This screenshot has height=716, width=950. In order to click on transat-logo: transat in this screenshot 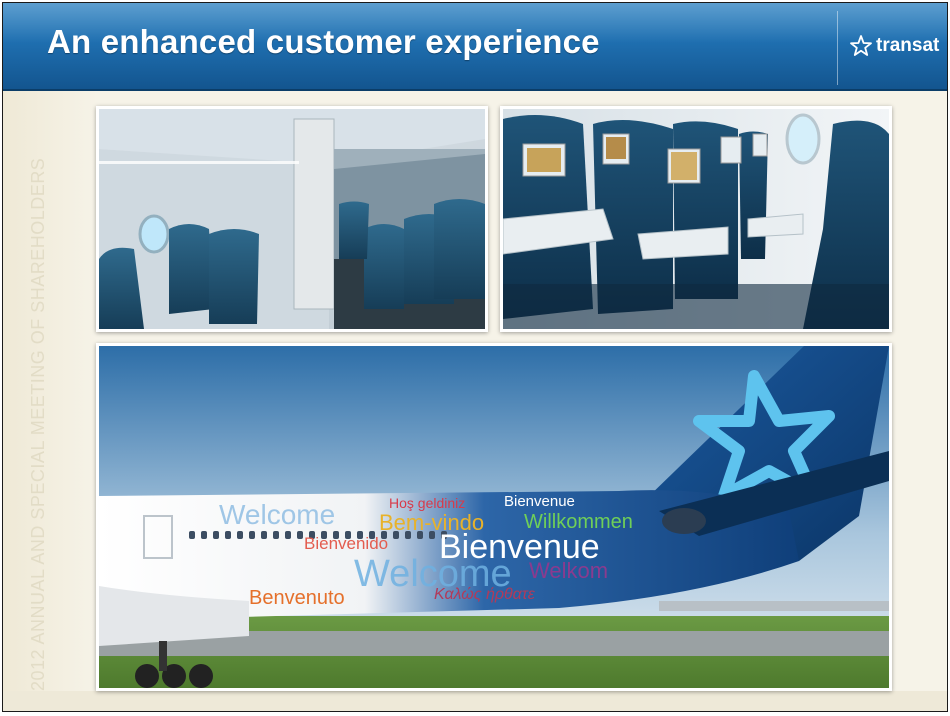, I will do `click(894, 46)`.